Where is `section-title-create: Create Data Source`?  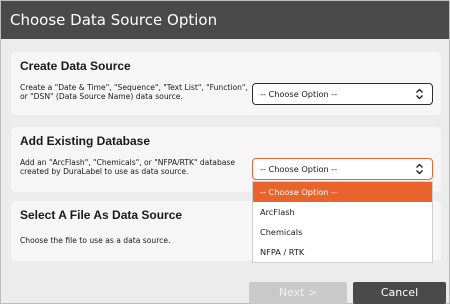
section-title-create: Create Data Source is located at coordinates (75, 66).